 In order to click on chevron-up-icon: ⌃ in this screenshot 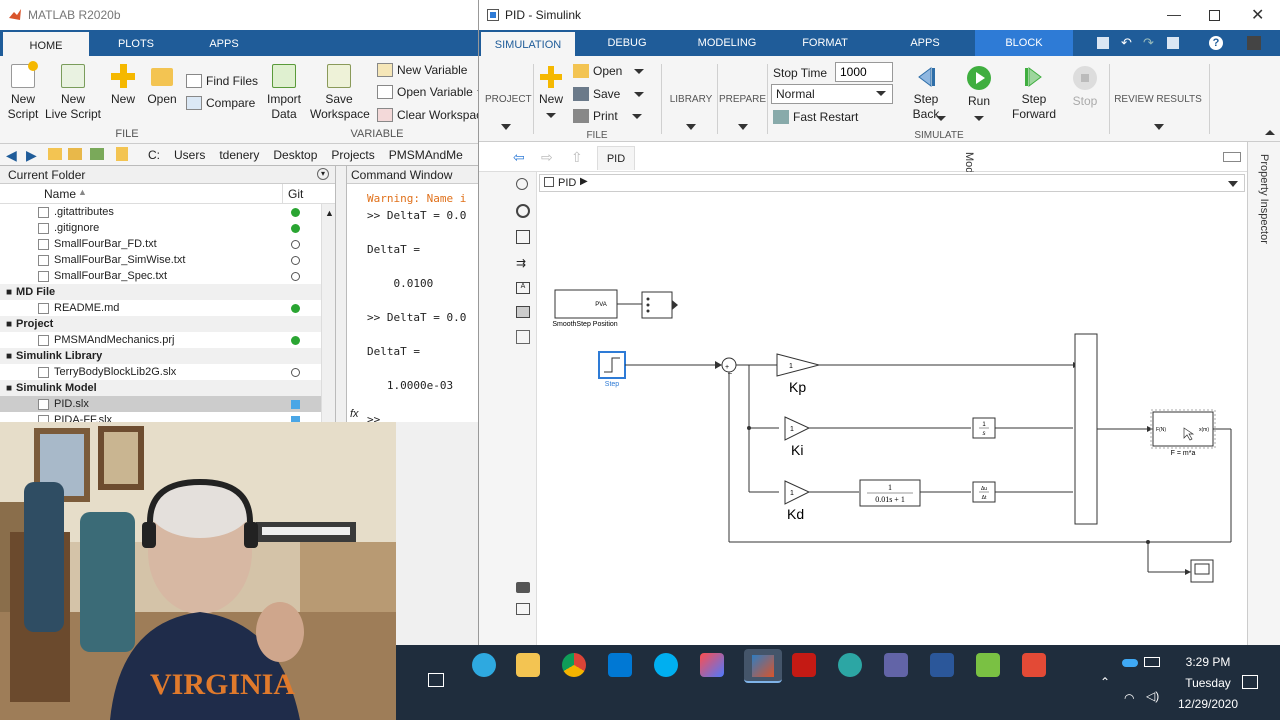, I will do `click(1105, 682)`.